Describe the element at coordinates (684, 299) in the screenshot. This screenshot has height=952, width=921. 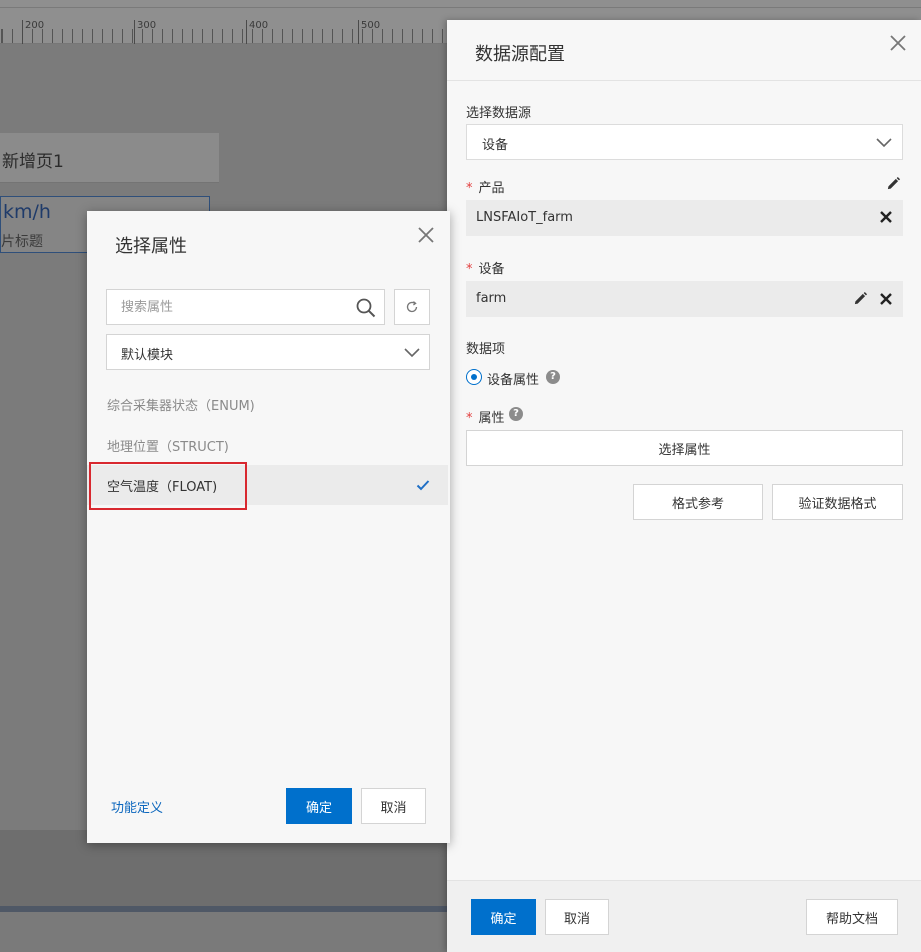
I see `device-field: farm` at that location.